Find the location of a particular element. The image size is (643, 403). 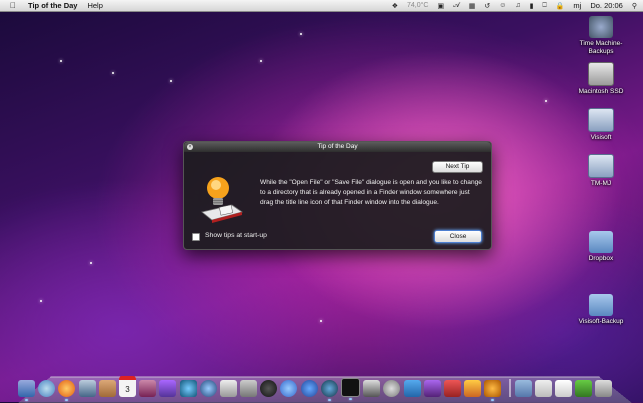

dropbox-icon: ❖ is located at coordinates (395, 6).